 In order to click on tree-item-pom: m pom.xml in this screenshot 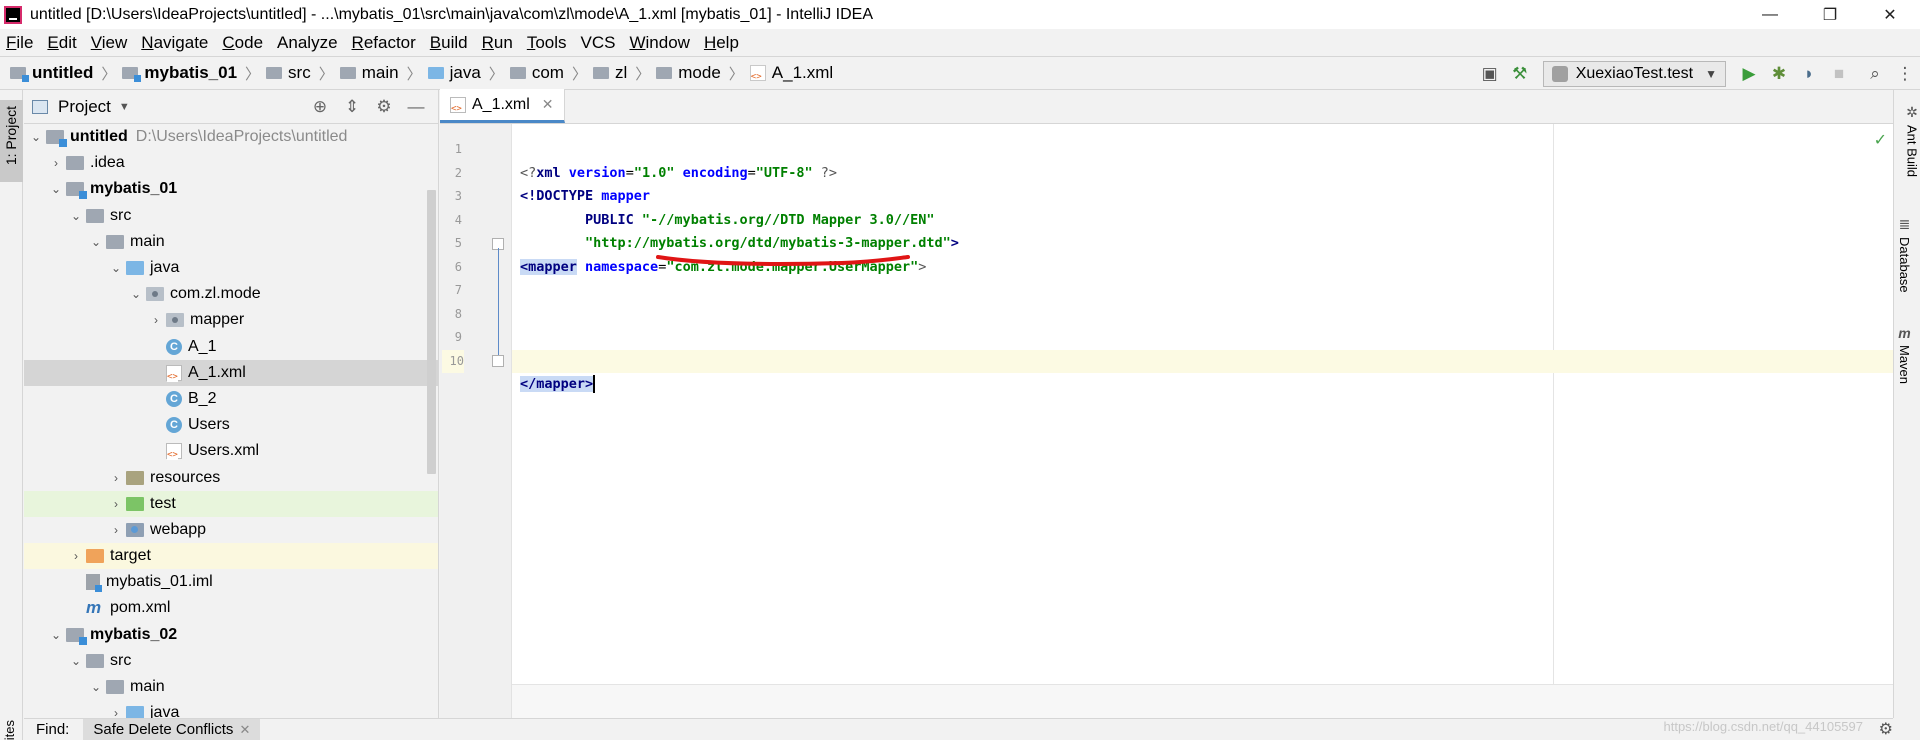, I will do `click(231, 608)`.